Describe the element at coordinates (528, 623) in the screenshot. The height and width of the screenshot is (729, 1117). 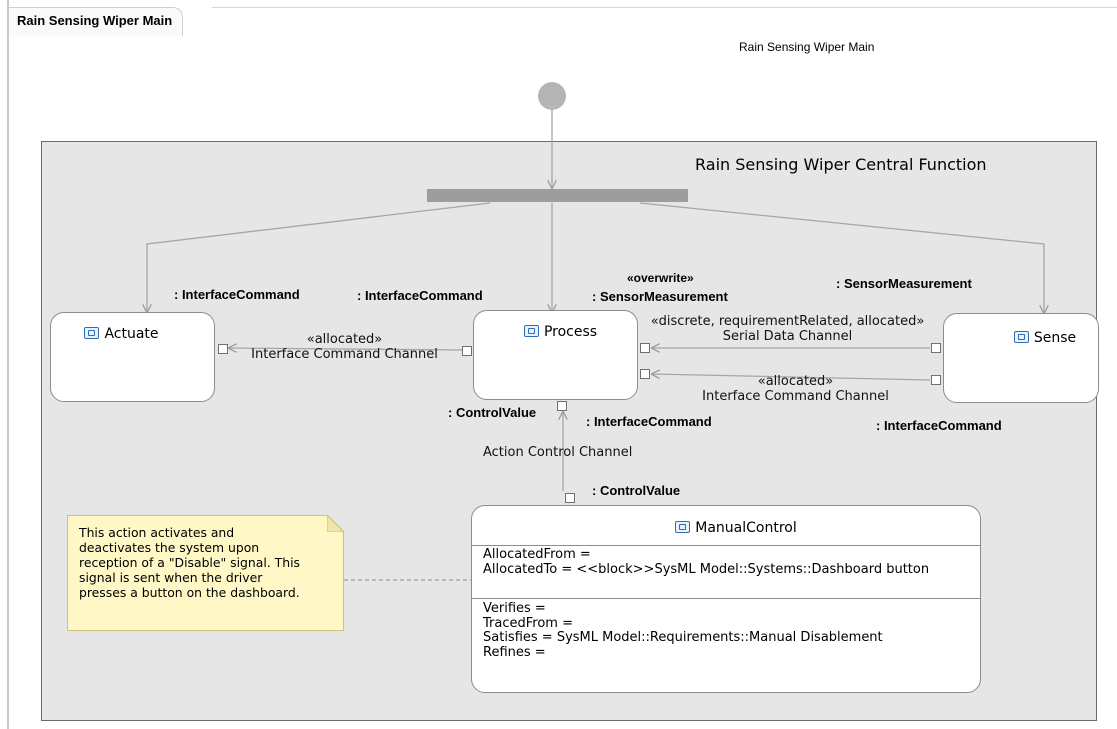
I see `traced-from-property: TracedFrom =` at that location.